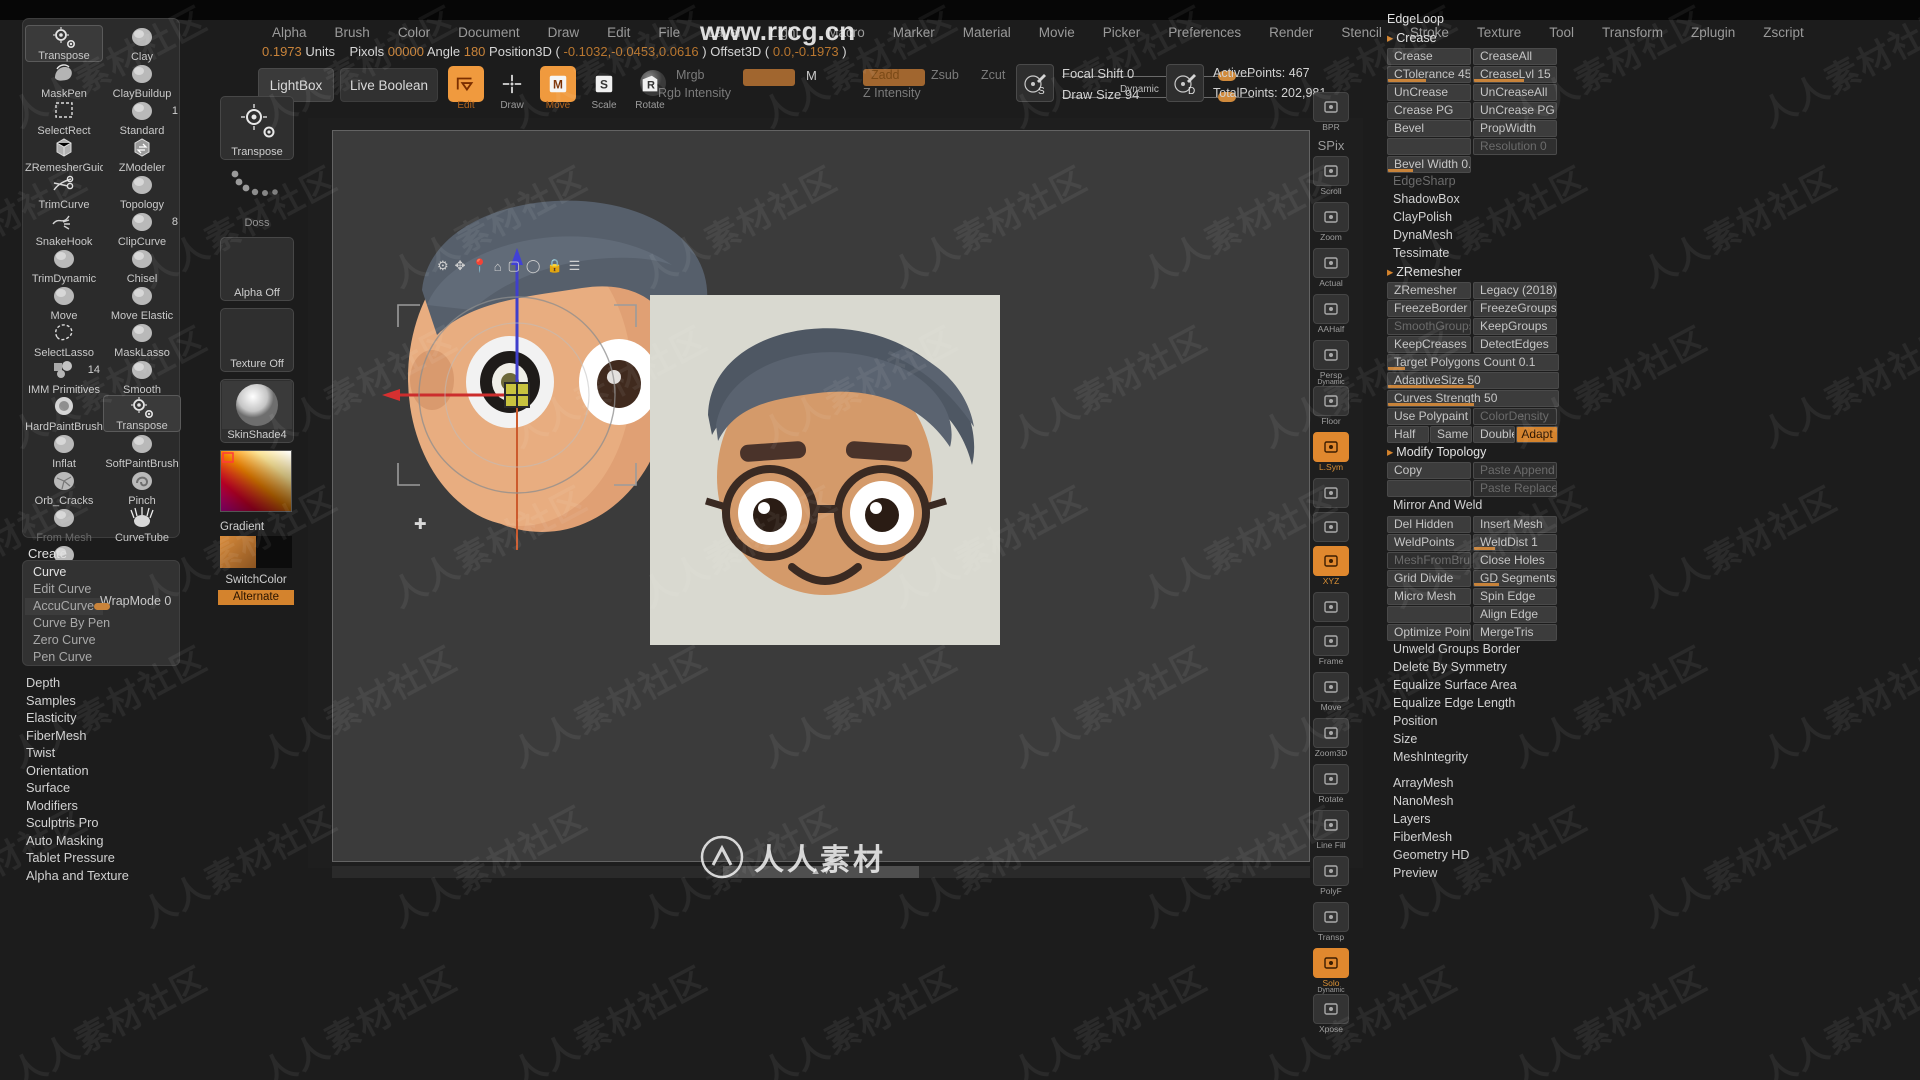 This screenshot has width=1920, height=1080. What do you see at coordinates (1422, 837) in the screenshot?
I see `panel-item-fibermesh: FiberMesh` at bounding box center [1422, 837].